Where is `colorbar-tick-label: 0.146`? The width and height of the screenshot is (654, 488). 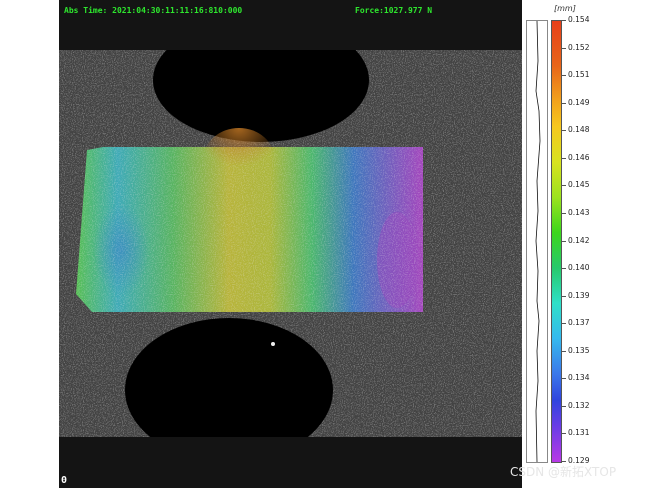
colorbar-tick-label: 0.146 is located at coordinates (579, 157).